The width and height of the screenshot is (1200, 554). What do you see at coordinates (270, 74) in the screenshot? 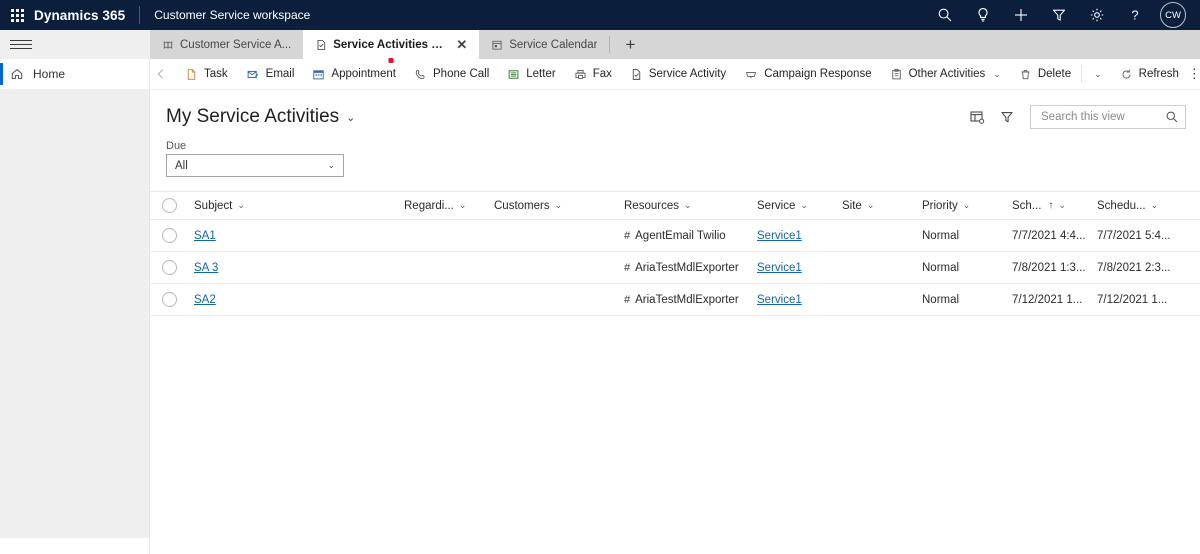
I see `command-email: Email` at bounding box center [270, 74].